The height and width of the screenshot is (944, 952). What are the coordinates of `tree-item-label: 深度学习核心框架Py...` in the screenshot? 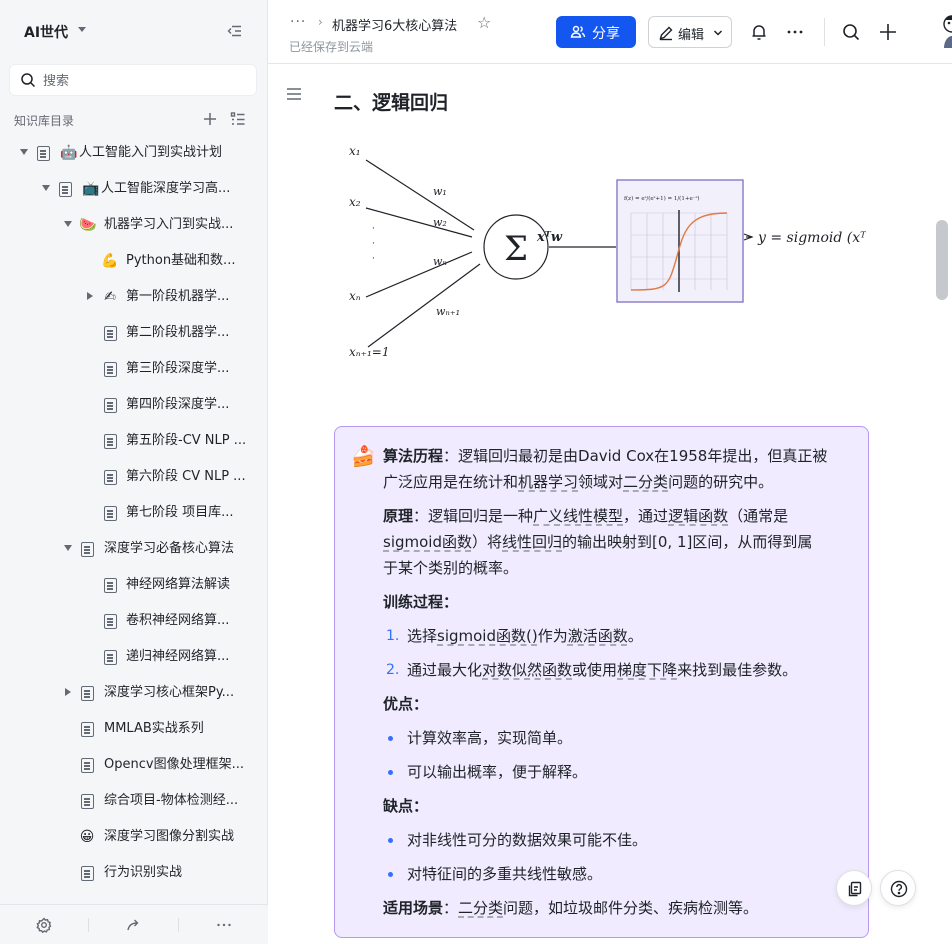 It's located at (169, 692).